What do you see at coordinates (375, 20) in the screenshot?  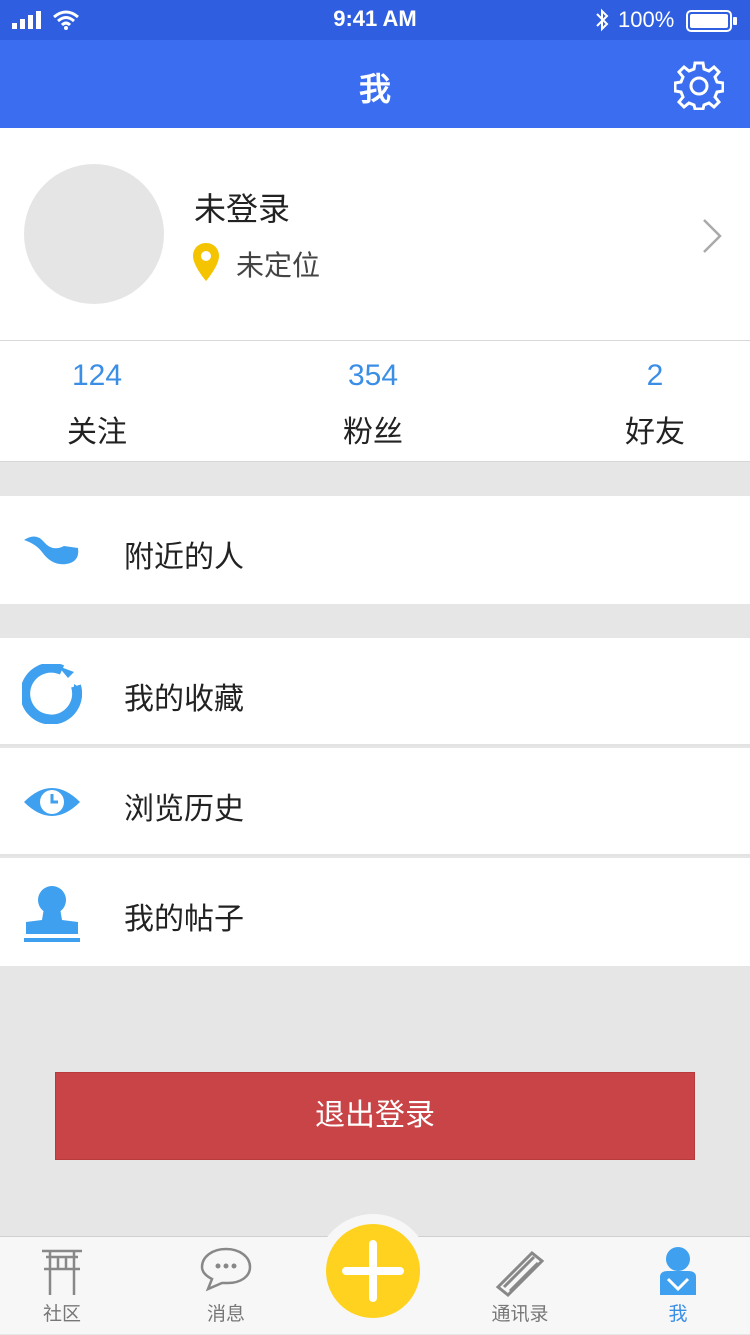 I see `status-bar: 9:41 AM 100%` at bounding box center [375, 20].